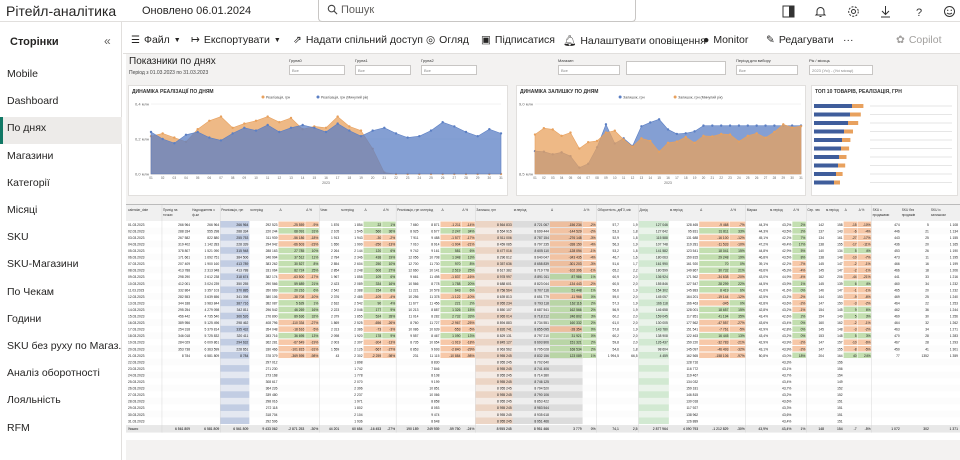  Describe the element at coordinates (61, 185) in the screenshot. I see `sidebar-item: Категорії` at that location.